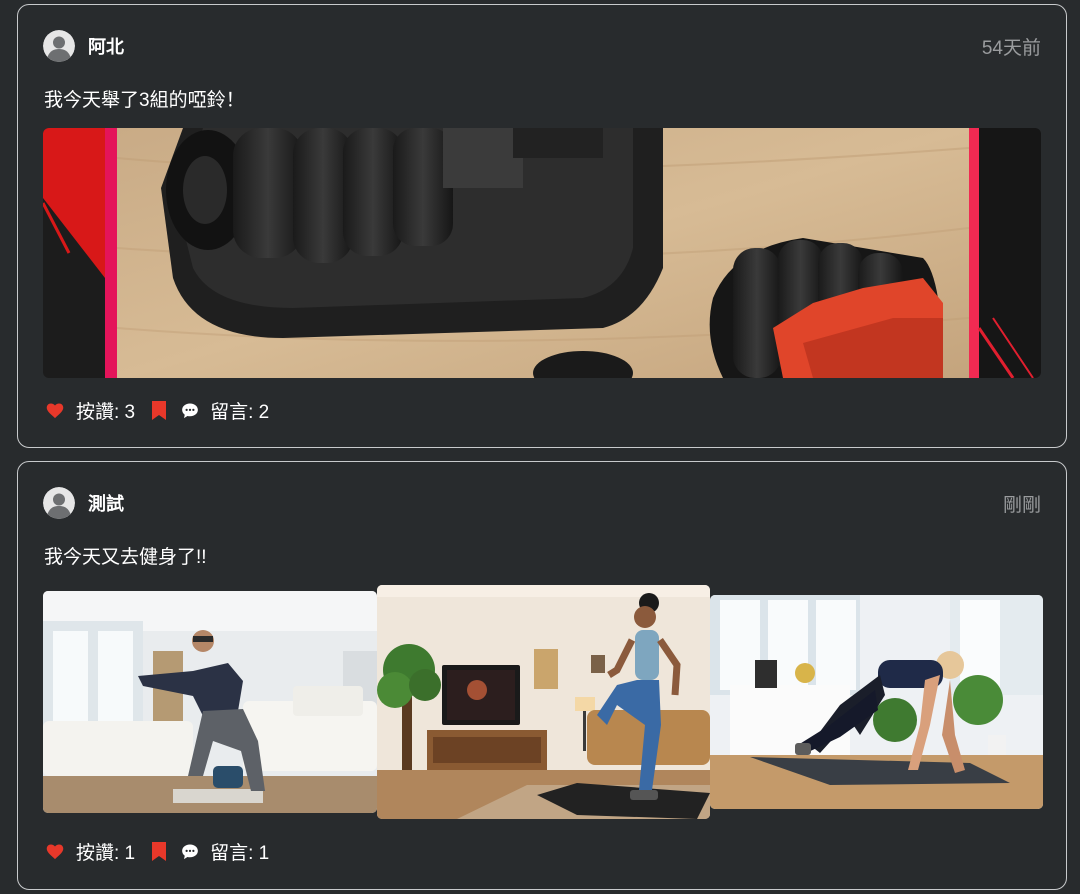 The image size is (1080, 894). What do you see at coordinates (210, 702) in the screenshot?
I see `gallery-image-squat` at bounding box center [210, 702].